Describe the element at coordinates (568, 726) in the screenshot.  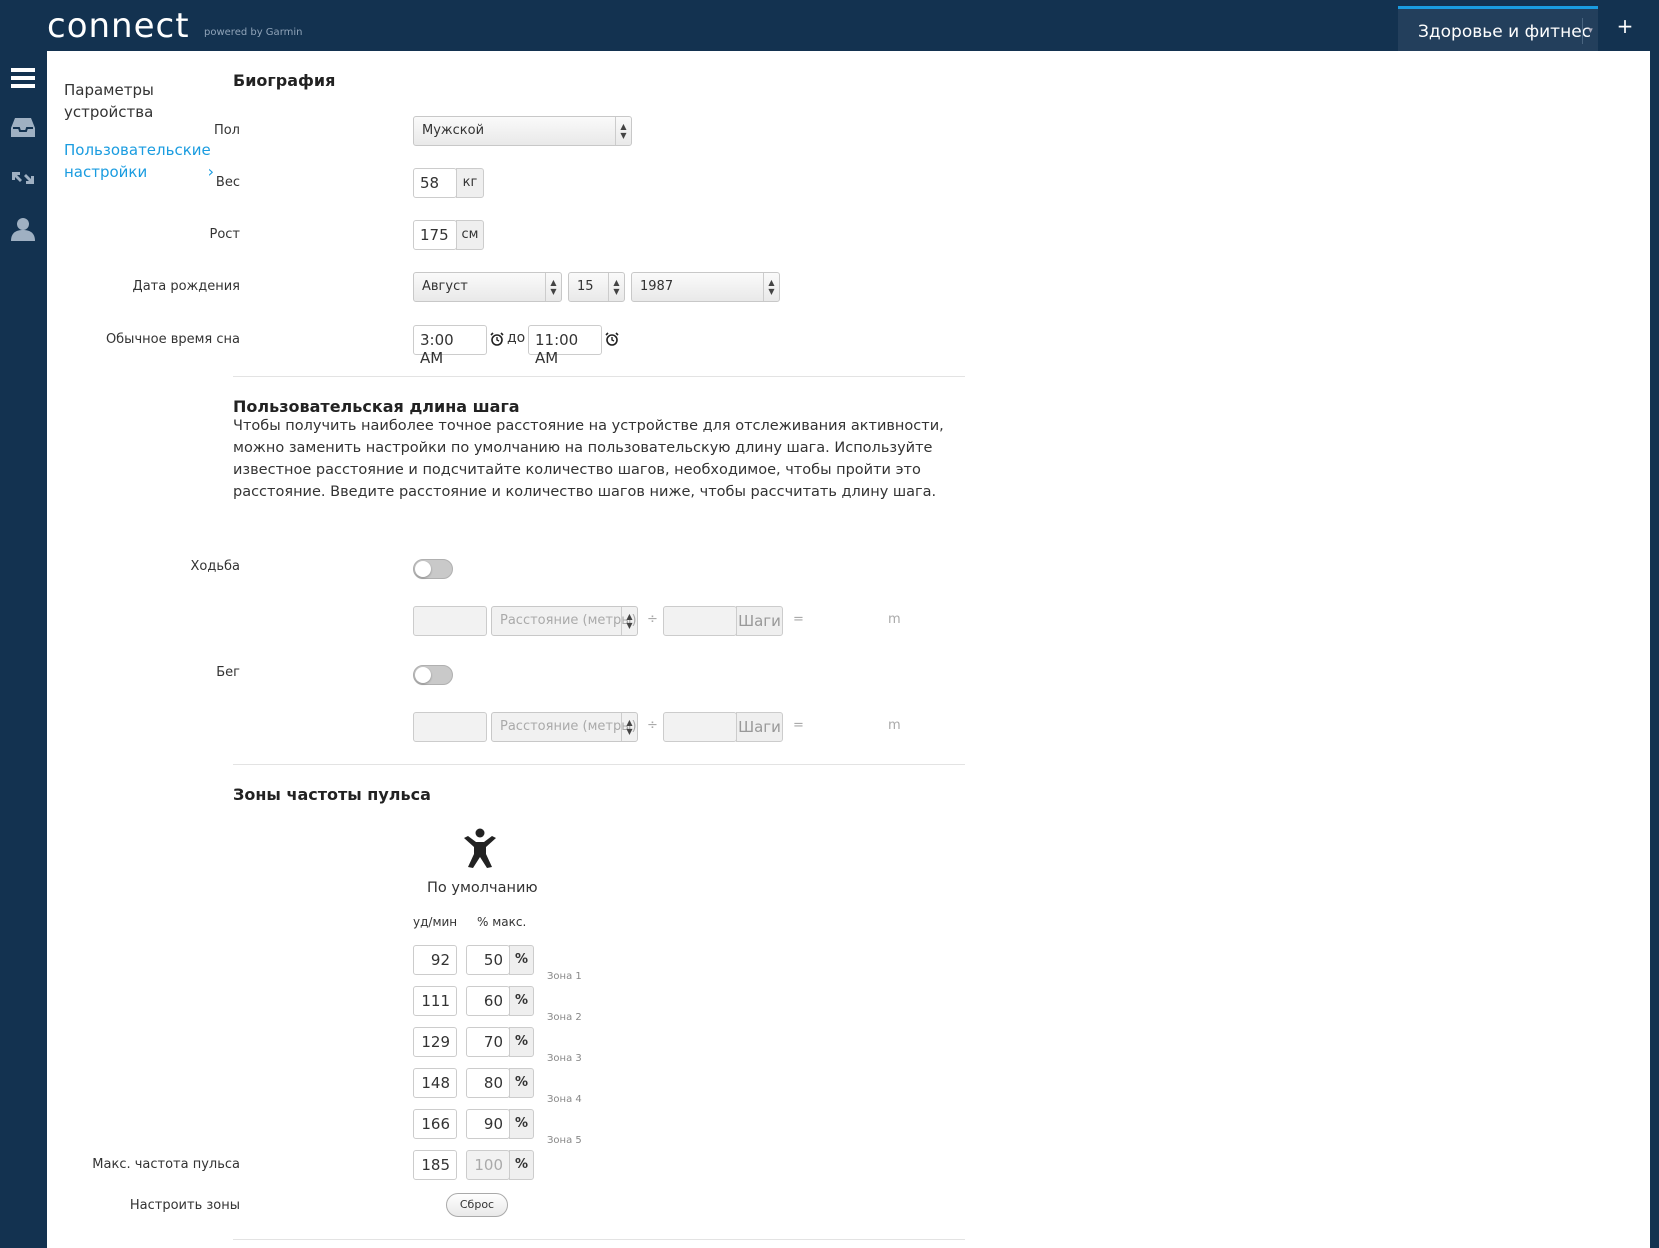
I see `run-distance-placeholder: Расстояние (метры)` at that location.